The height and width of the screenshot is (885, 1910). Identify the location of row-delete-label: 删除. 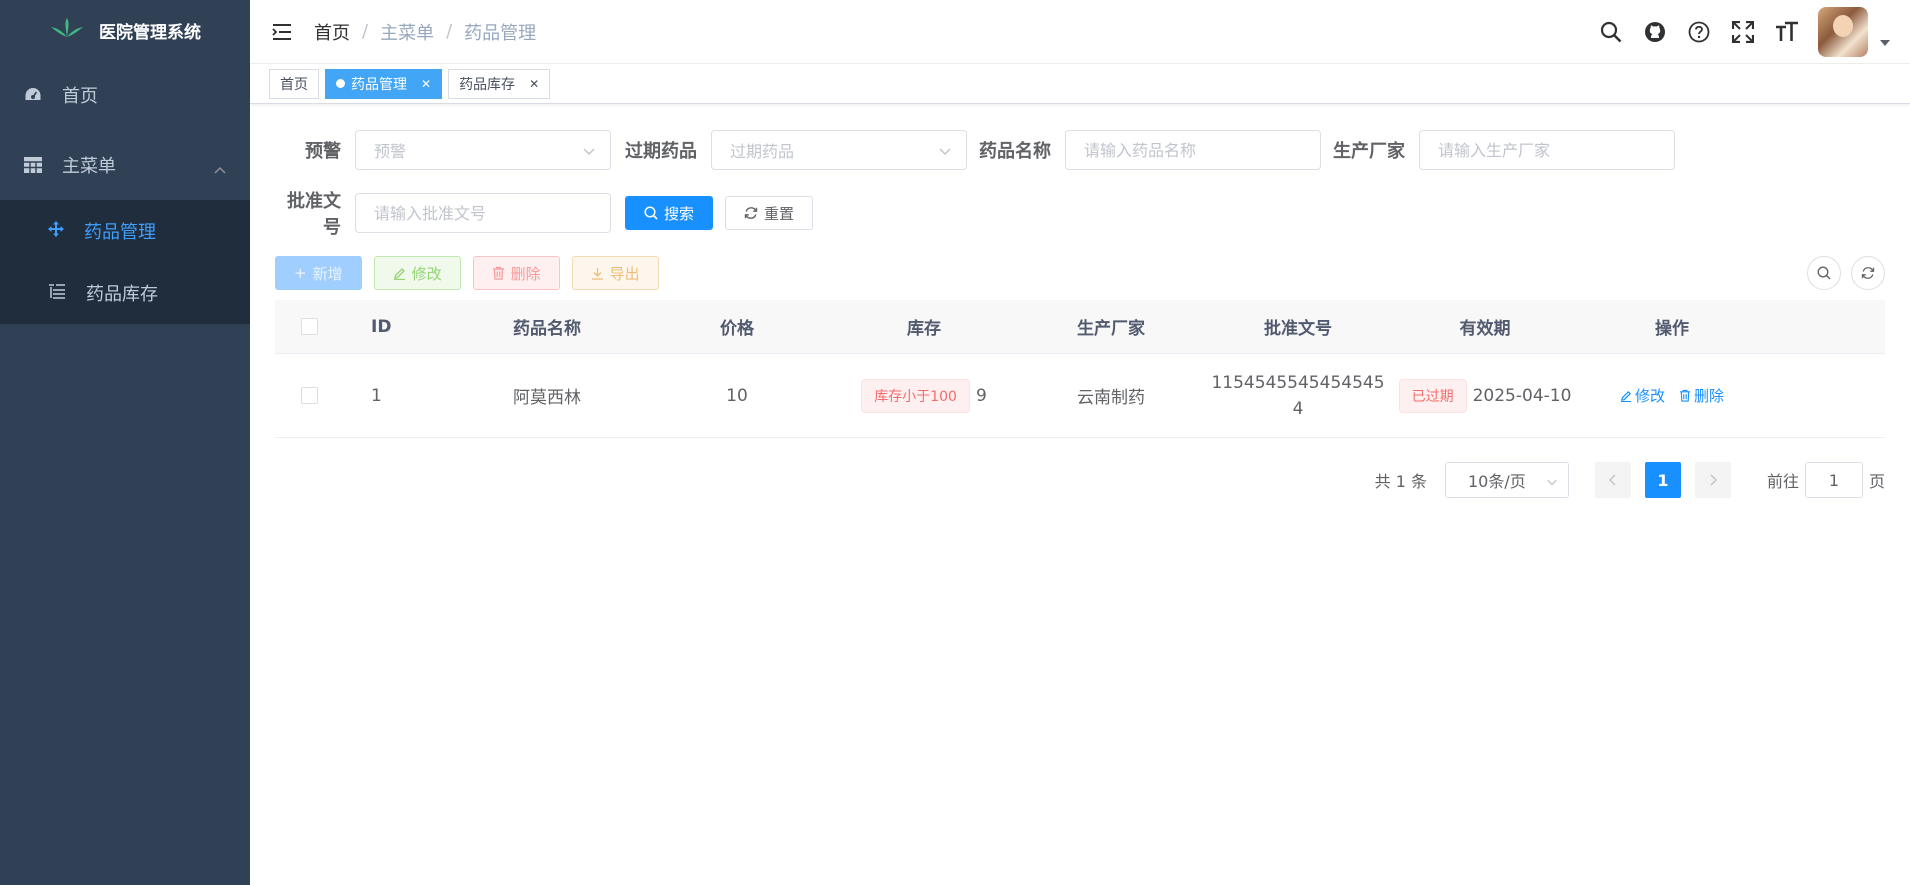
(1709, 396).